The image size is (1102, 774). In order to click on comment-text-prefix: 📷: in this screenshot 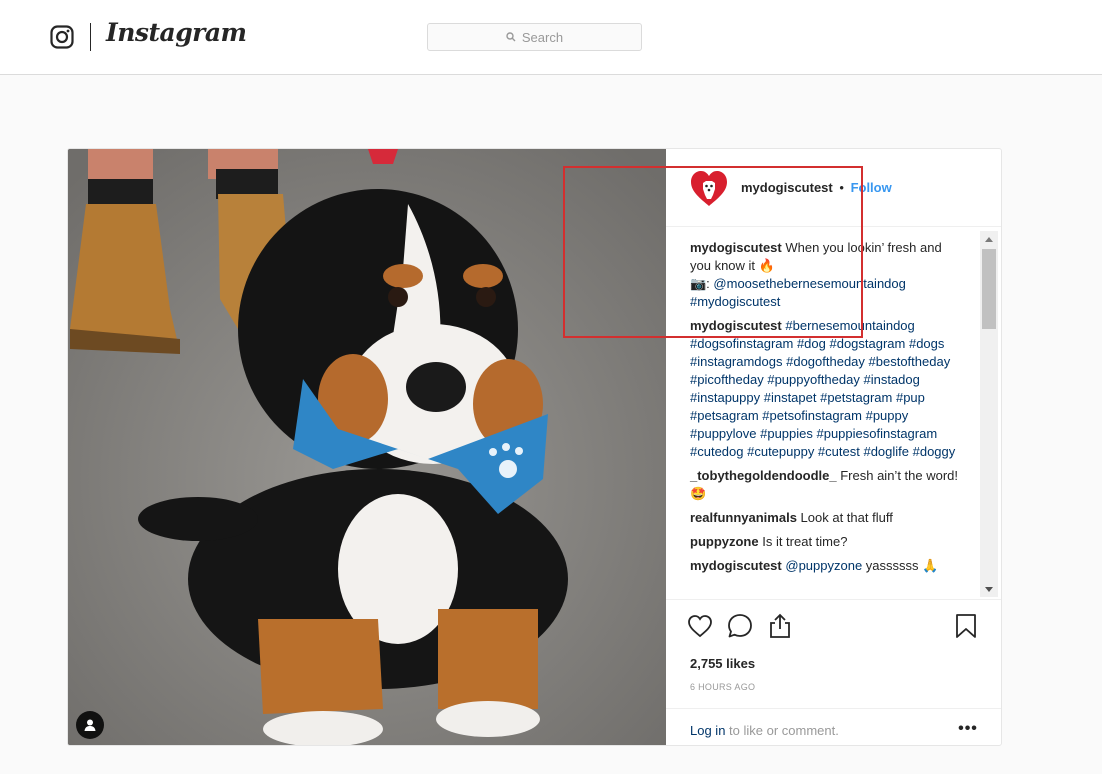, I will do `click(702, 283)`.